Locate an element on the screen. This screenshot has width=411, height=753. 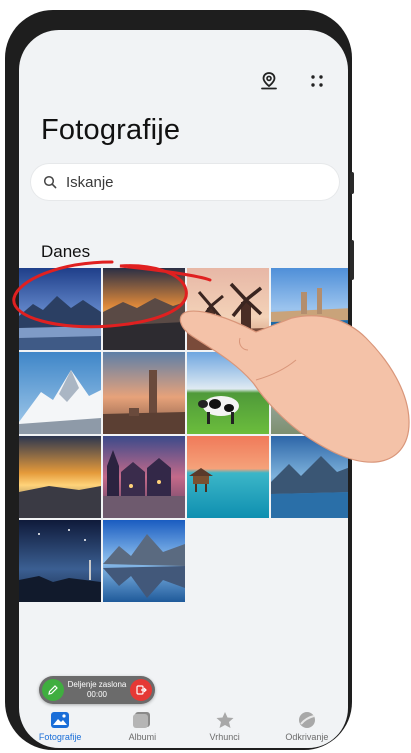
nav-label-photos: Fotografije is located at coordinates (60, 737).